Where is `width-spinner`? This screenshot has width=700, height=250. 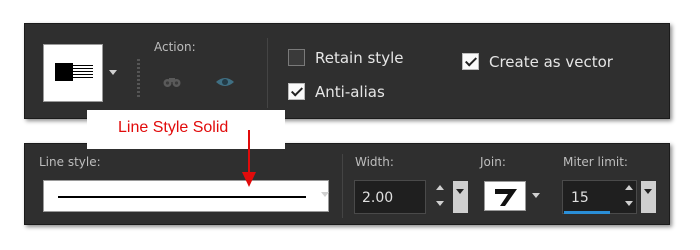
width-spinner is located at coordinates (440, 197).